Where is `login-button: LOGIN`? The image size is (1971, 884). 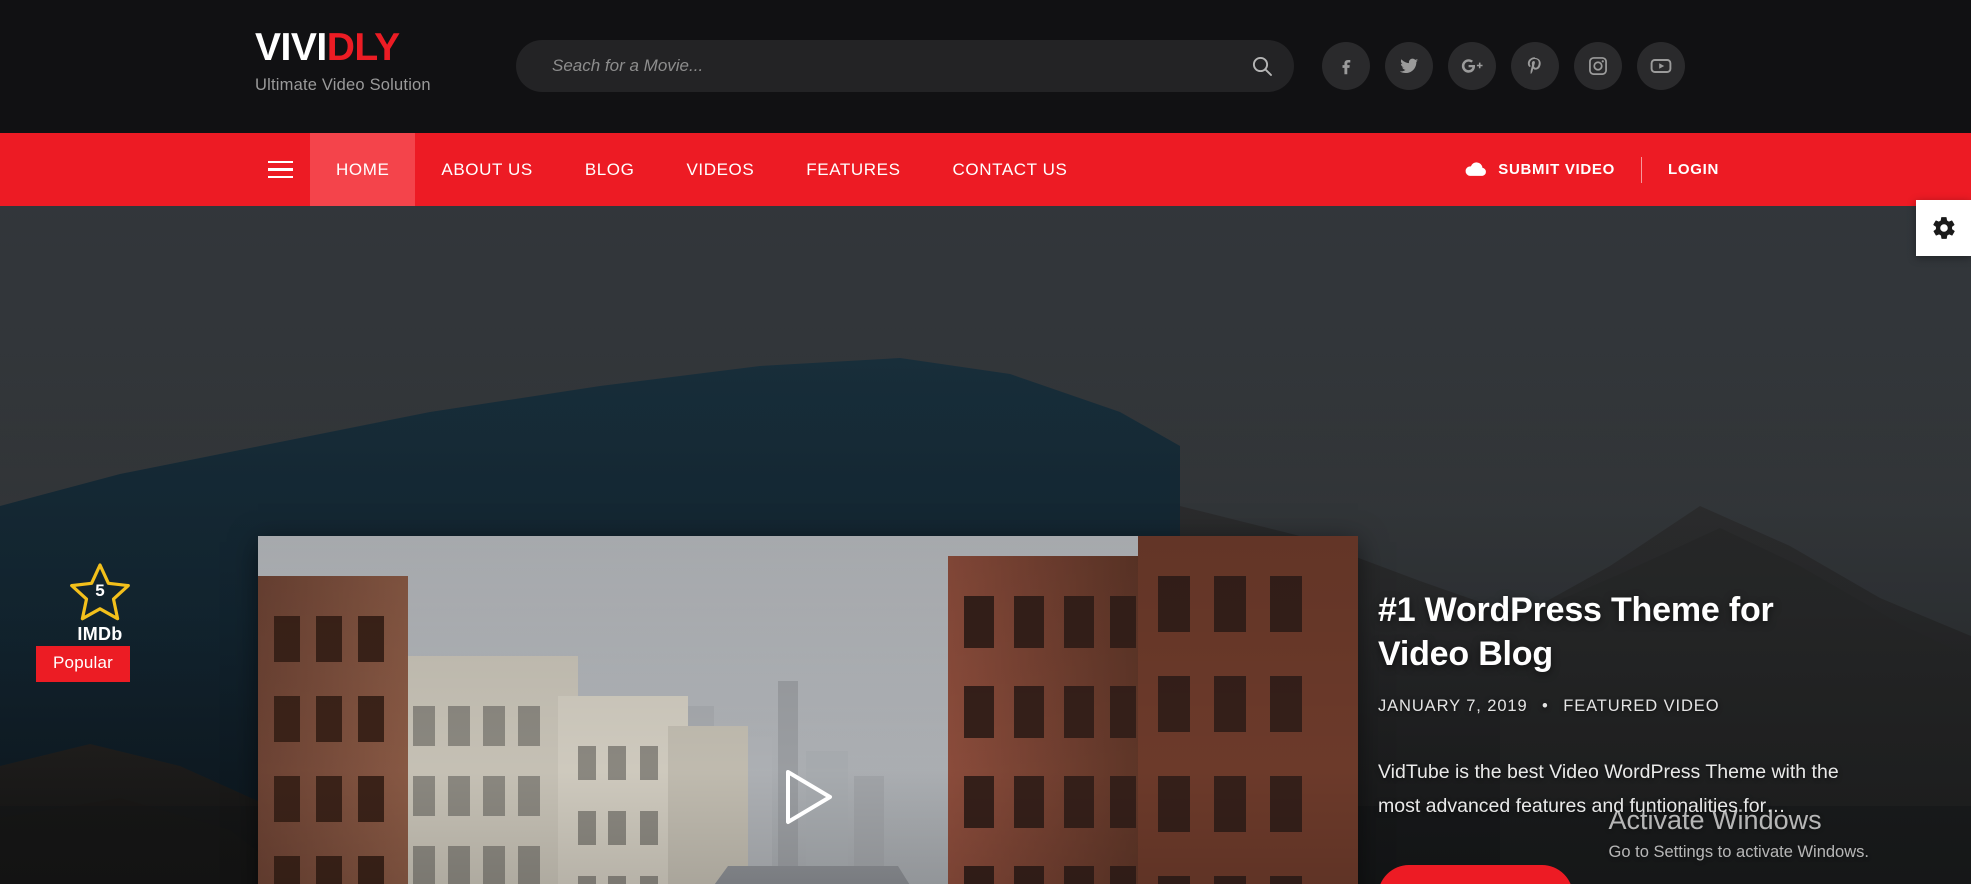 login-button: LOGIN is located at coordinates (1680, 169).